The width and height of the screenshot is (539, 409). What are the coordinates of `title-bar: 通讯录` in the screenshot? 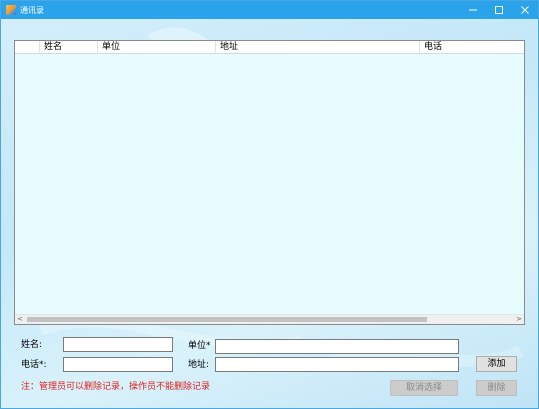 It's located at (269, 10).